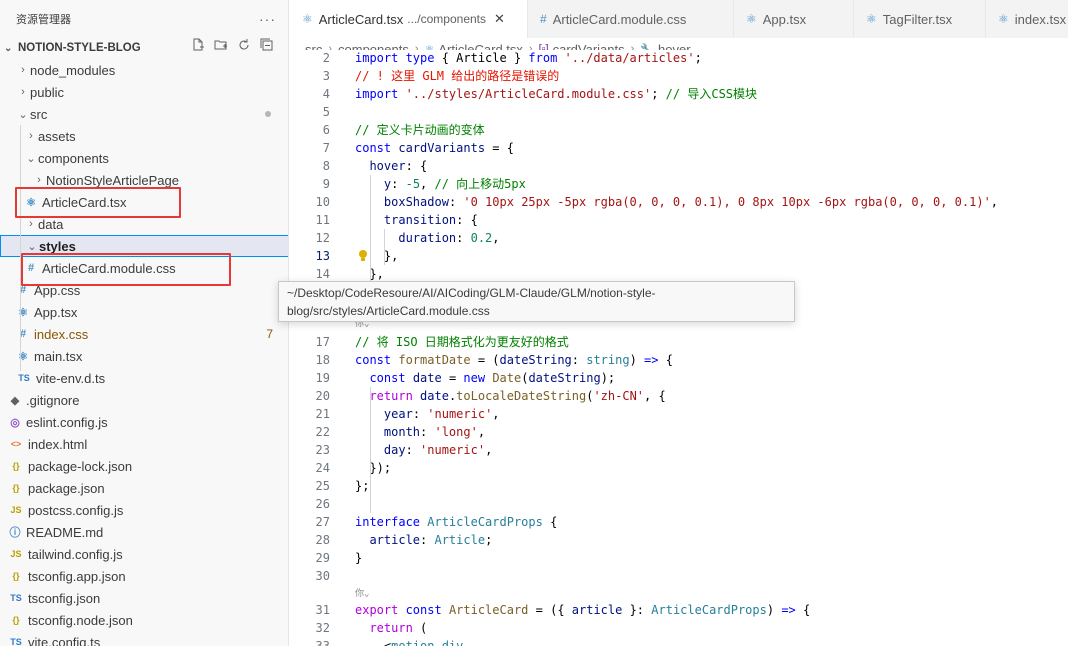 This screenshot has height=646, width=1068. Describe the element at coordinates (631, 19) in the screenshot. I see `editor-tab: # ArticleCard.module.css` at that location.